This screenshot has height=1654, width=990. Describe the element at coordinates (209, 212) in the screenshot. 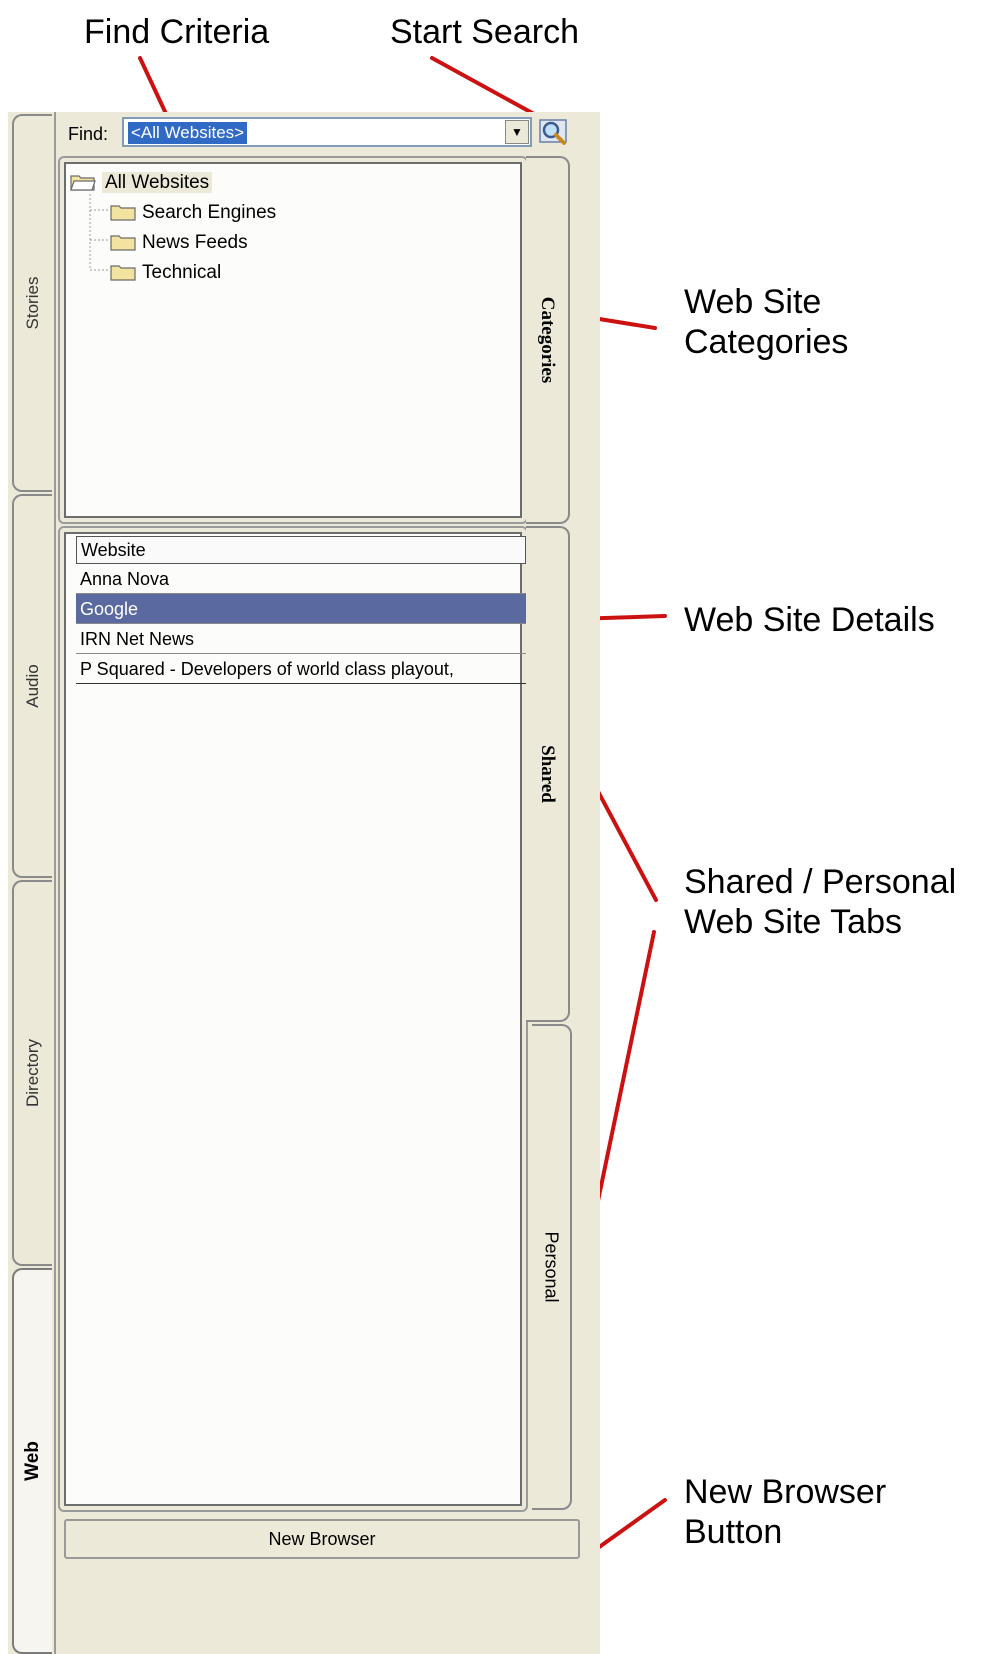

I see `tree-item-label: Search Engines` at that location.